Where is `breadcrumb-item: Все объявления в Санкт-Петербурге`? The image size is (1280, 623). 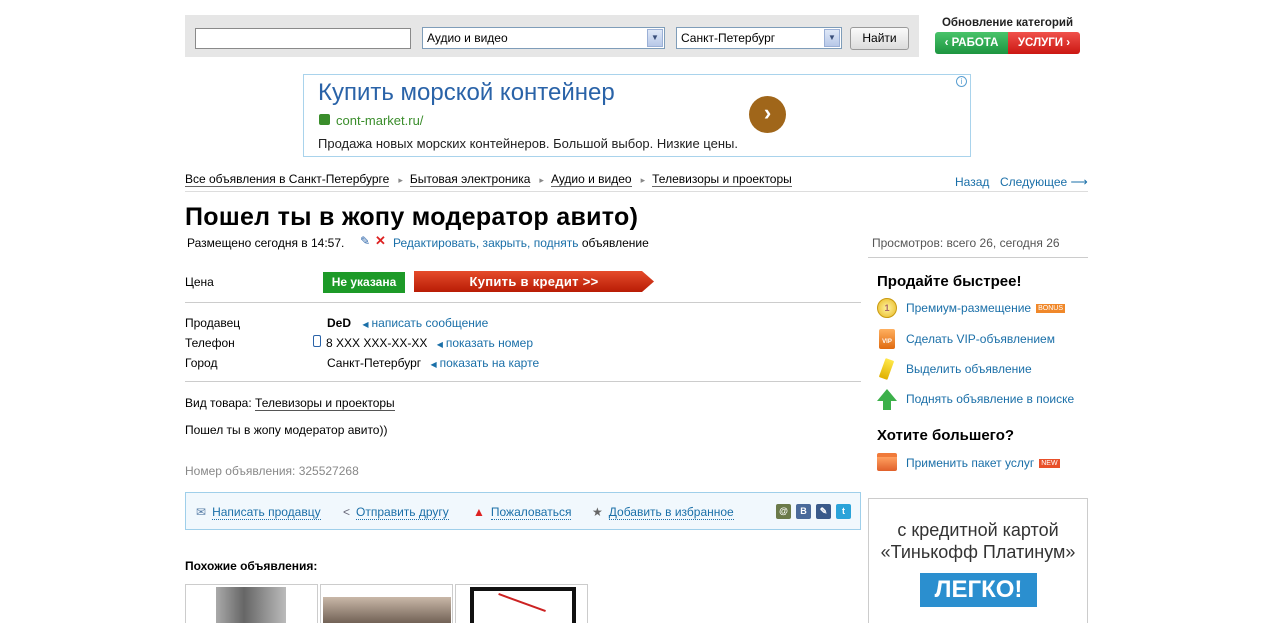
breadcrumb-item: Все объявления в Санкт-Петербурге is located at coordinates (287, 179).